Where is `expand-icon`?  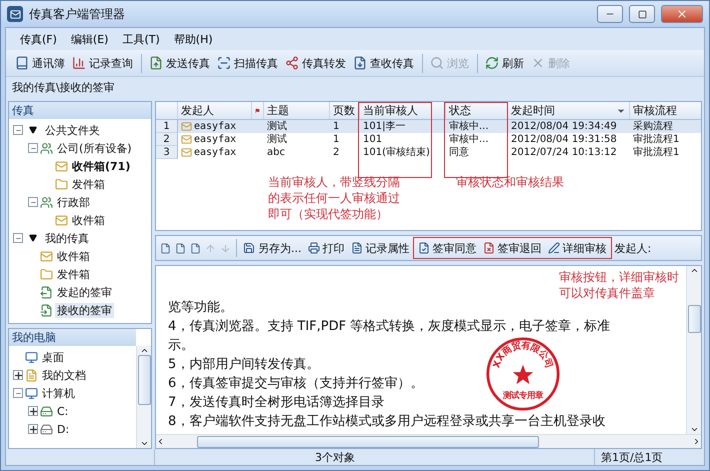 expand-icon is located at coordinates (18, 375).